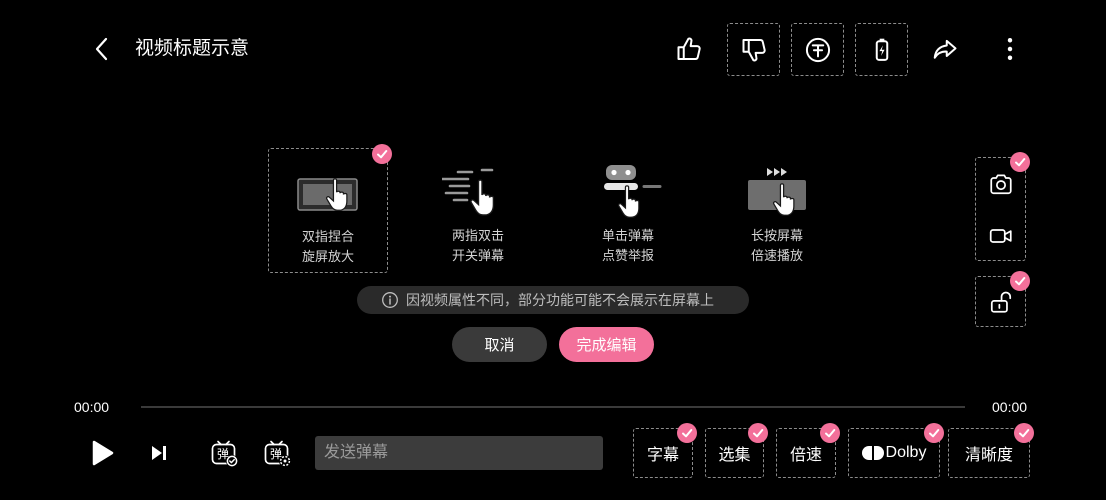 The image size is (1106, 500). Describe the element at coordinates (776, 255) in the screenshot. I see `gesture-label-line2: 倍速播放` at that location.